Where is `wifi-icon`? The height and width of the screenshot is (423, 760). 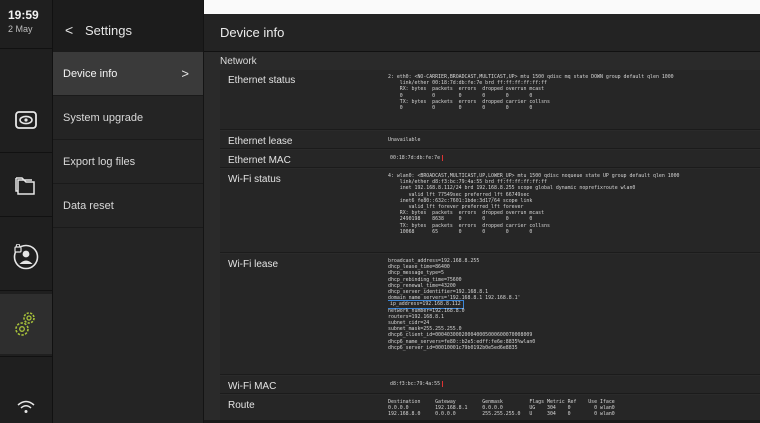 wifi-icon is located at coordinates (26, 406).